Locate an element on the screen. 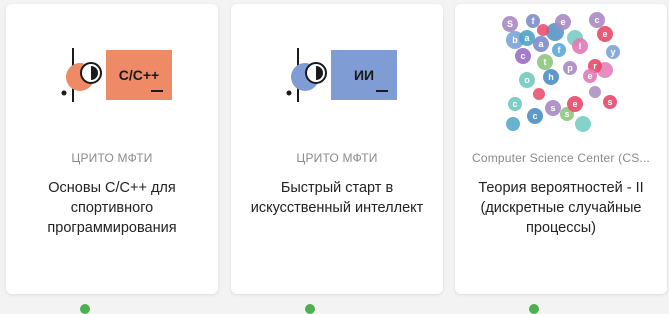 Image resolution: width=669 pixels, height=314 pixels. course-title: Быстрый старт в искусственный интеллект is located at coordinates (337, 198).